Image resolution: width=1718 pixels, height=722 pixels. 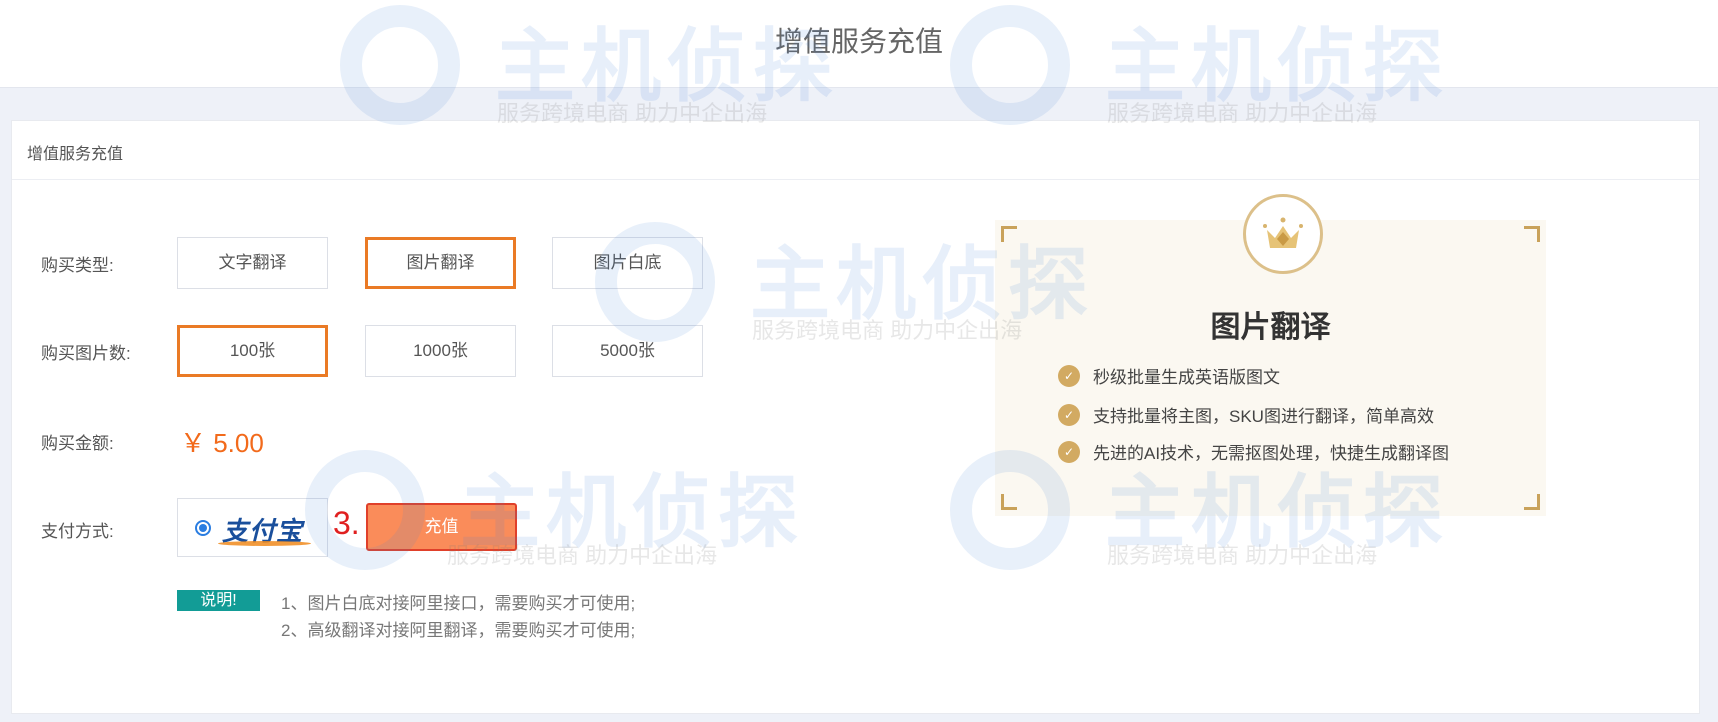 I want to click on feature-item: ✓ 秒级批量生成英语版图文, so click(x=1169, y=375).